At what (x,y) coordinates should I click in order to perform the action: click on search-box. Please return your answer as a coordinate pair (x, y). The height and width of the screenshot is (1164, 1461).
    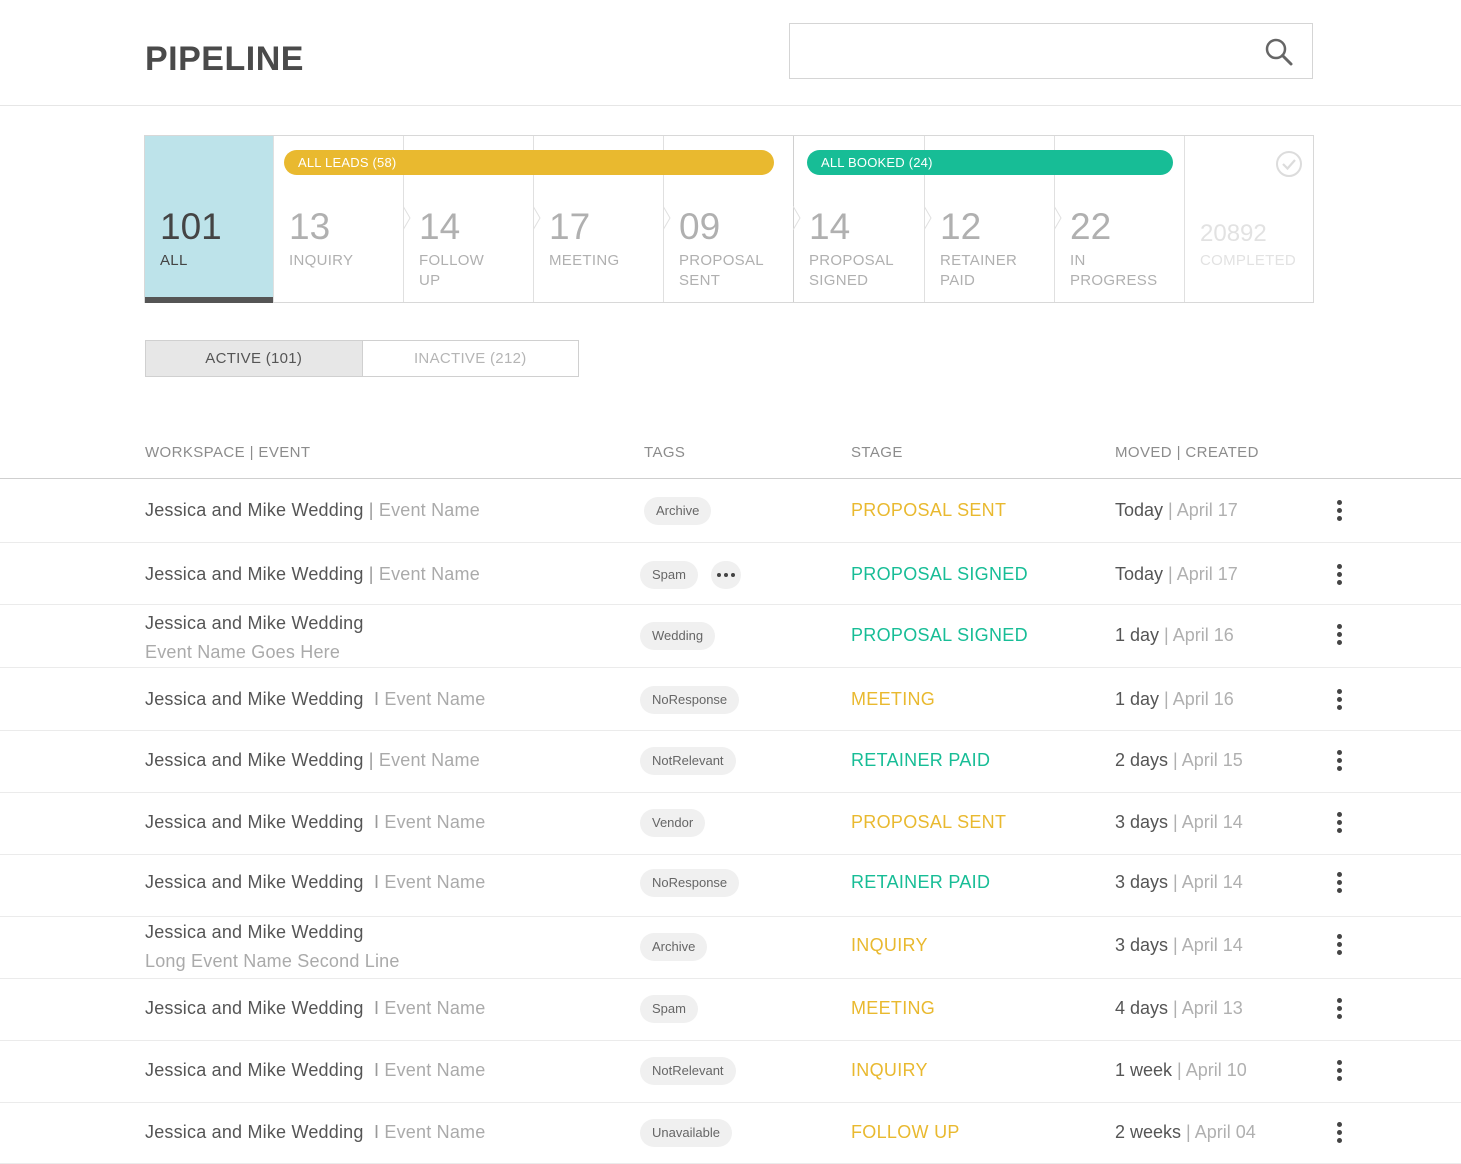
    Looking at the image, I should click on (1051, 51).